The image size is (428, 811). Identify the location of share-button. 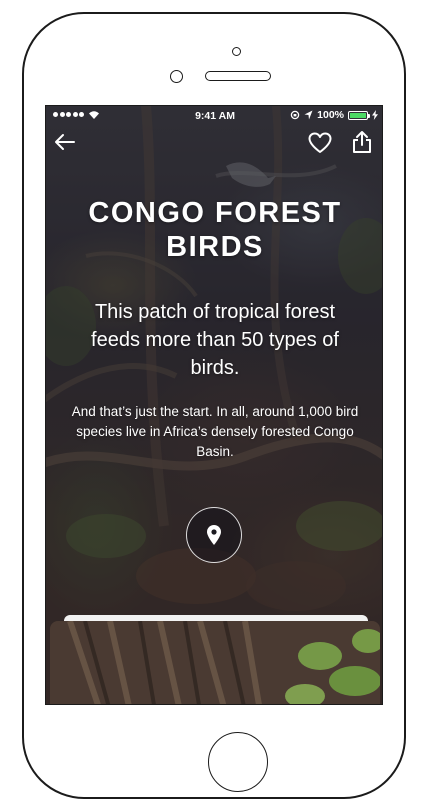
(362, 144).